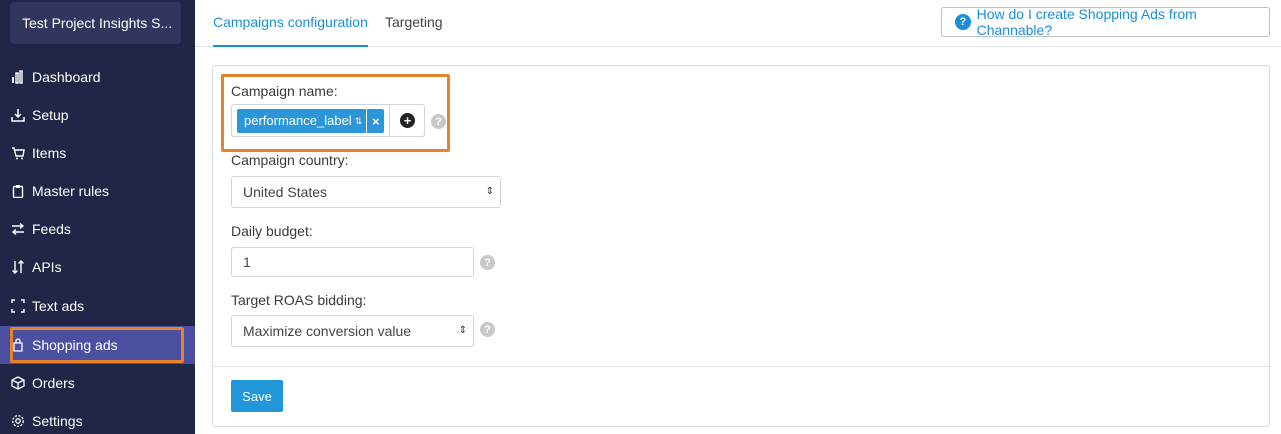 This screenshot has width=1281, height=434. What do you see at coordinates (18, 153) in the screenshot?
I see `cart-icon` at bounding box center [18, 153].